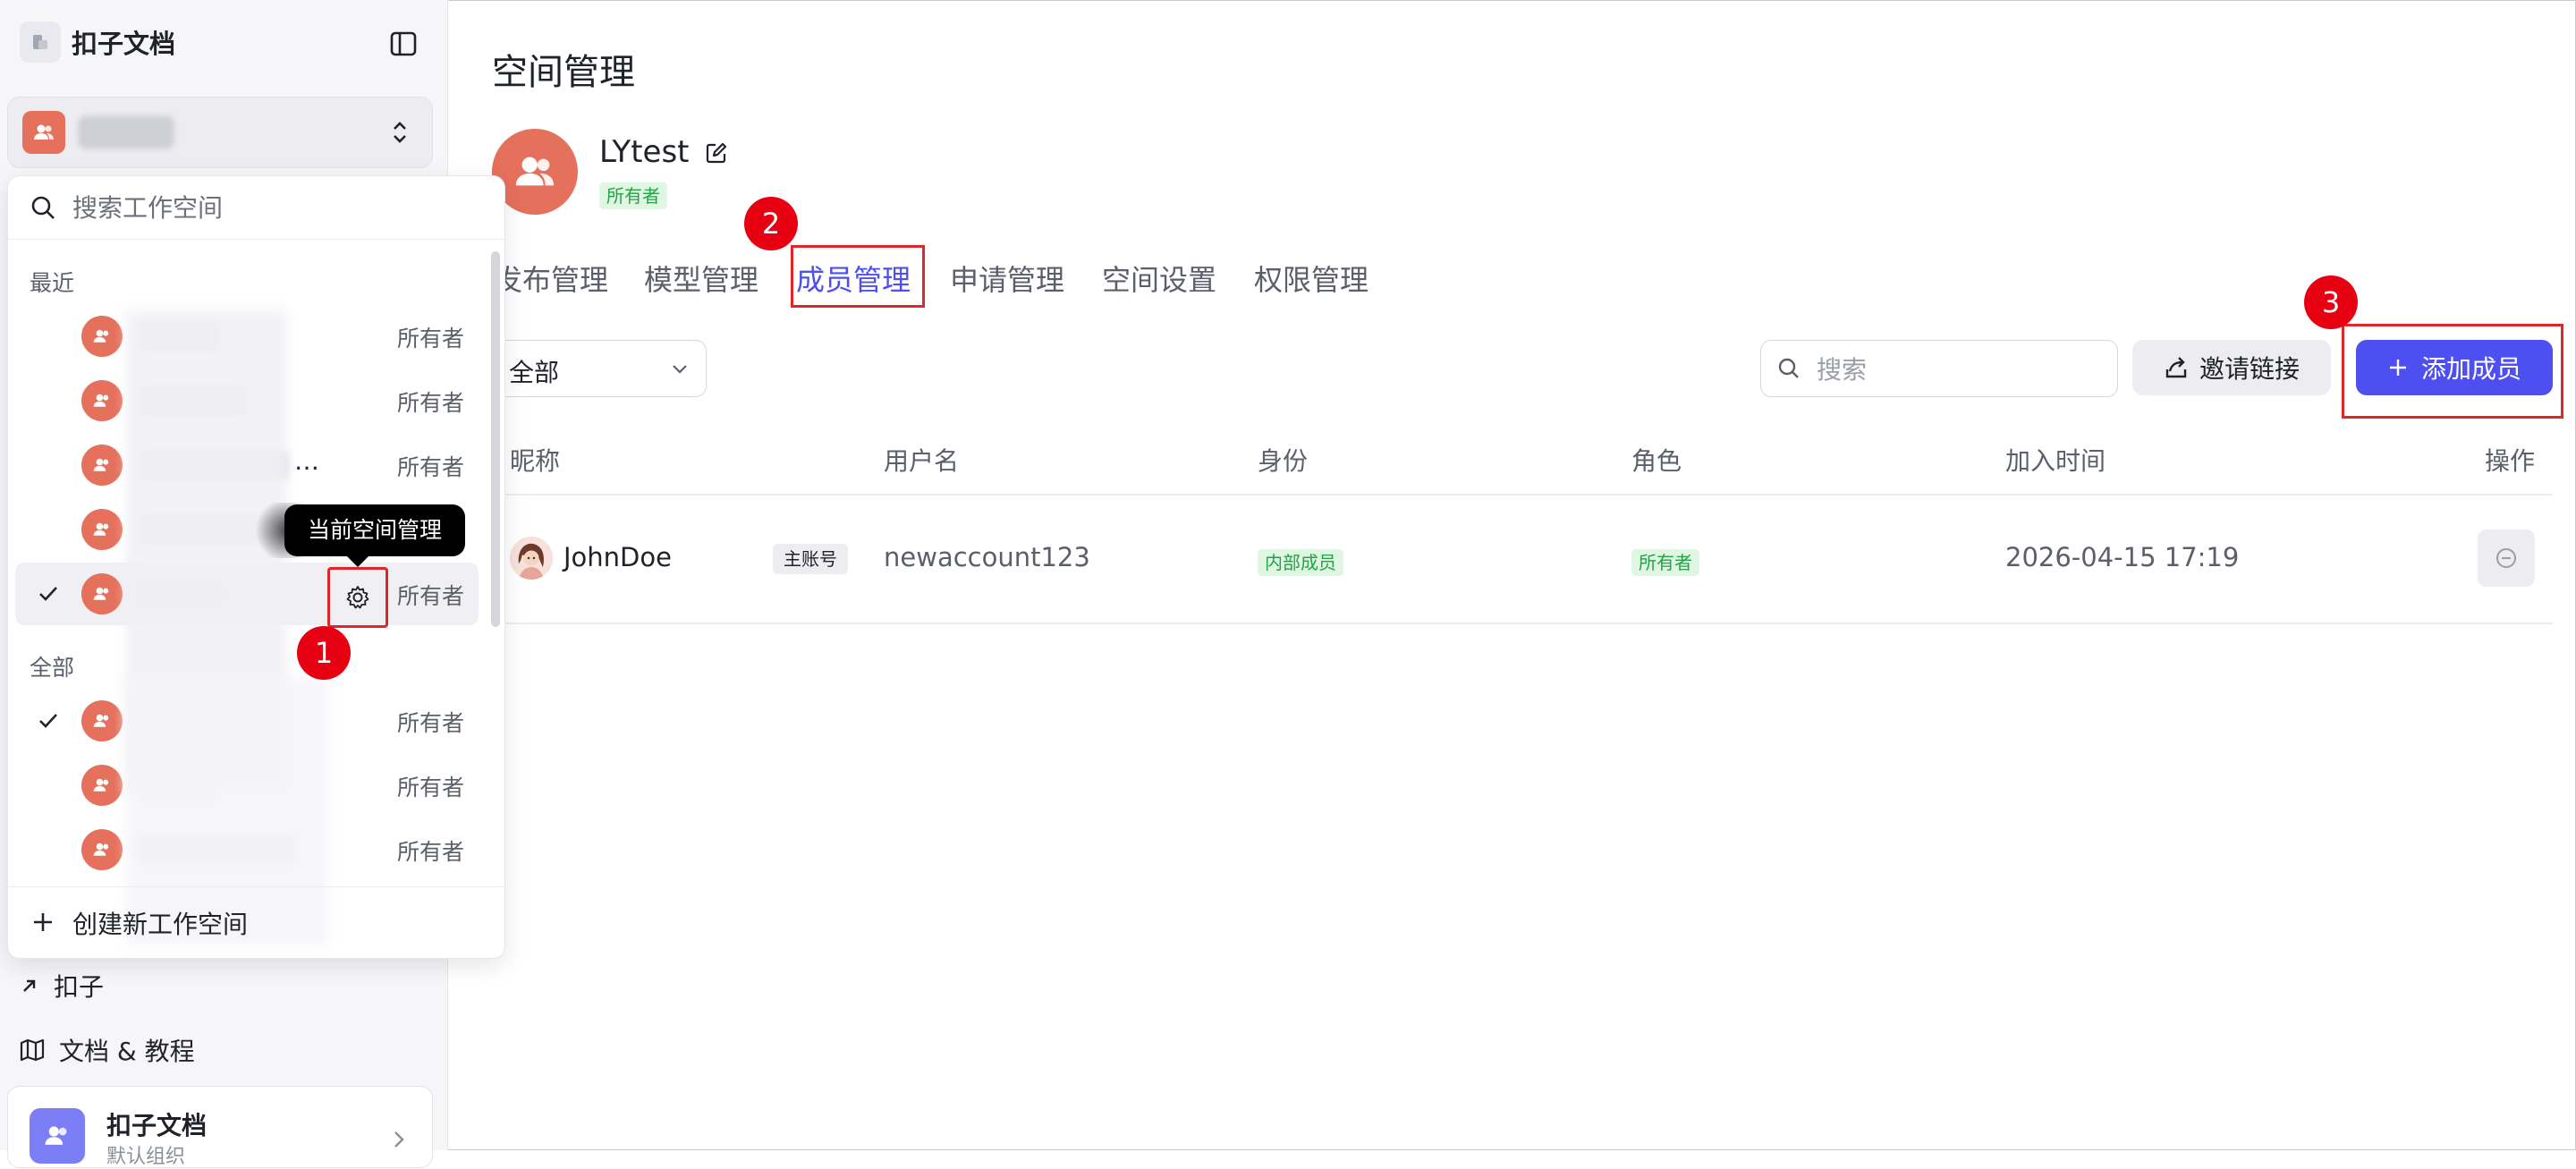 This screenshot has width=2576, height=1169. What do you see at coordinates (220, 133) in the screenshot?
I see `workspace-selector` at bounding box center [220, 133].